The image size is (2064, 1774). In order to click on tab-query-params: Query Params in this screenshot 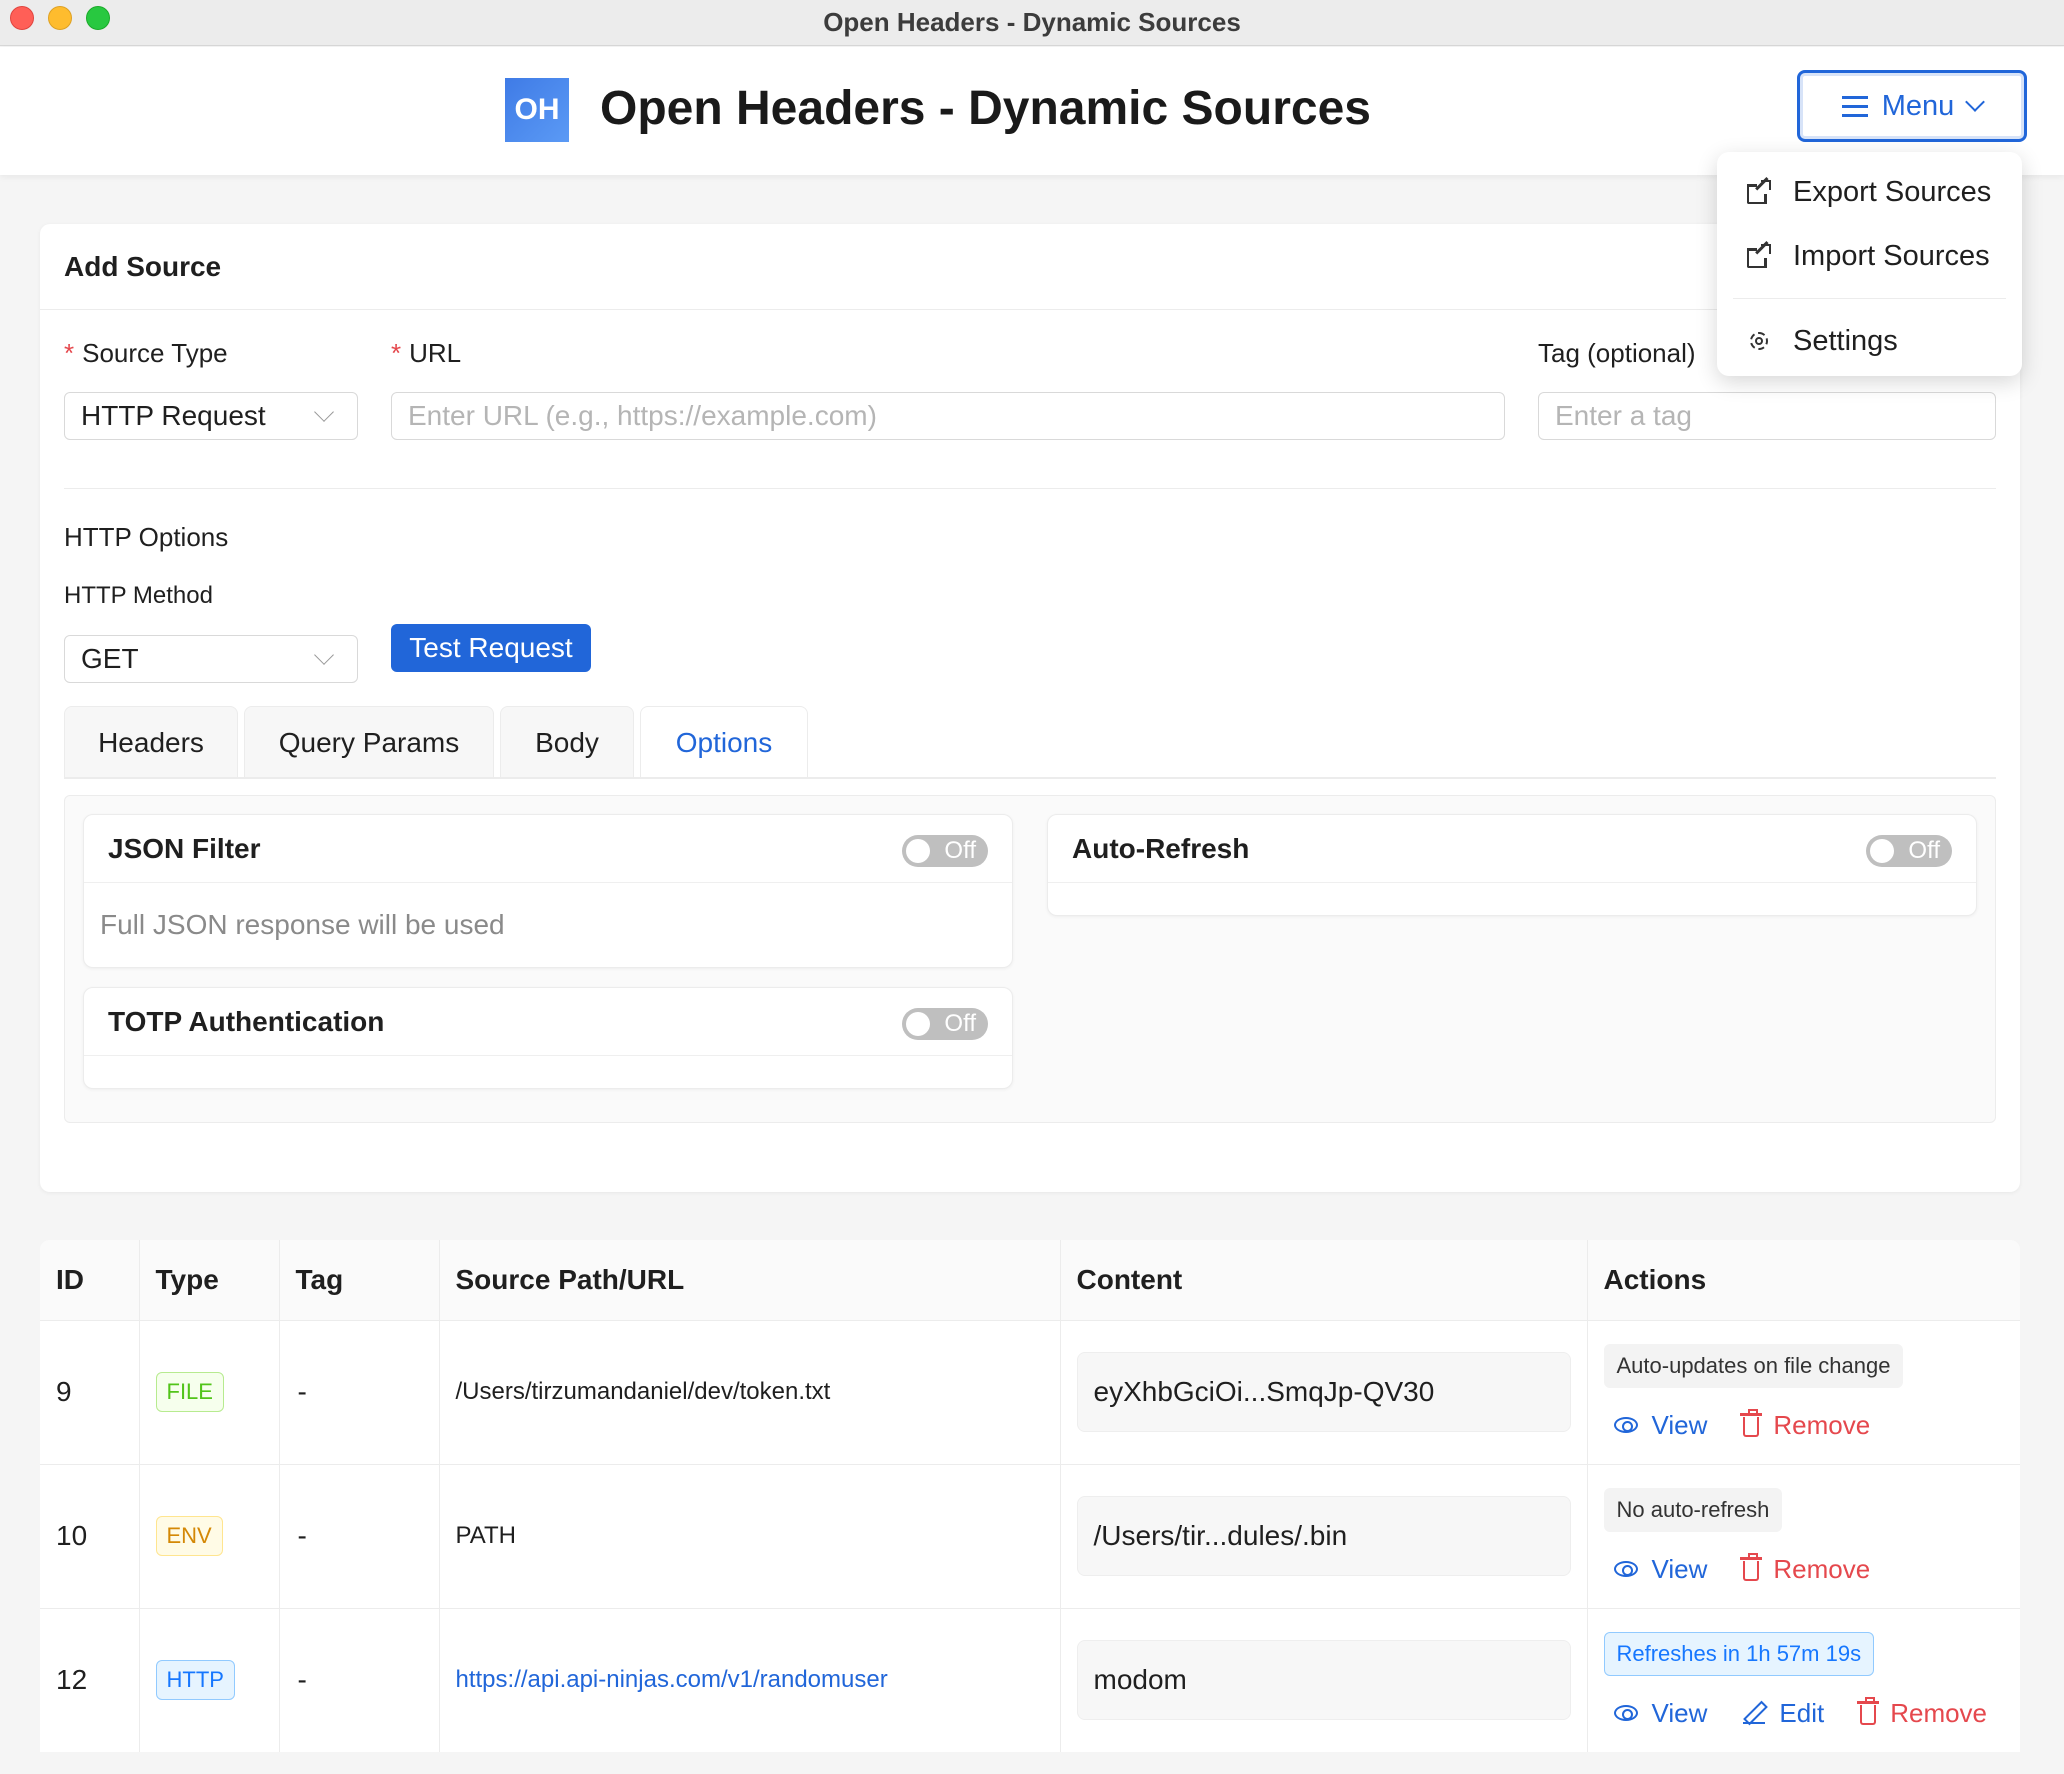, I will do `click(369, 742)`.